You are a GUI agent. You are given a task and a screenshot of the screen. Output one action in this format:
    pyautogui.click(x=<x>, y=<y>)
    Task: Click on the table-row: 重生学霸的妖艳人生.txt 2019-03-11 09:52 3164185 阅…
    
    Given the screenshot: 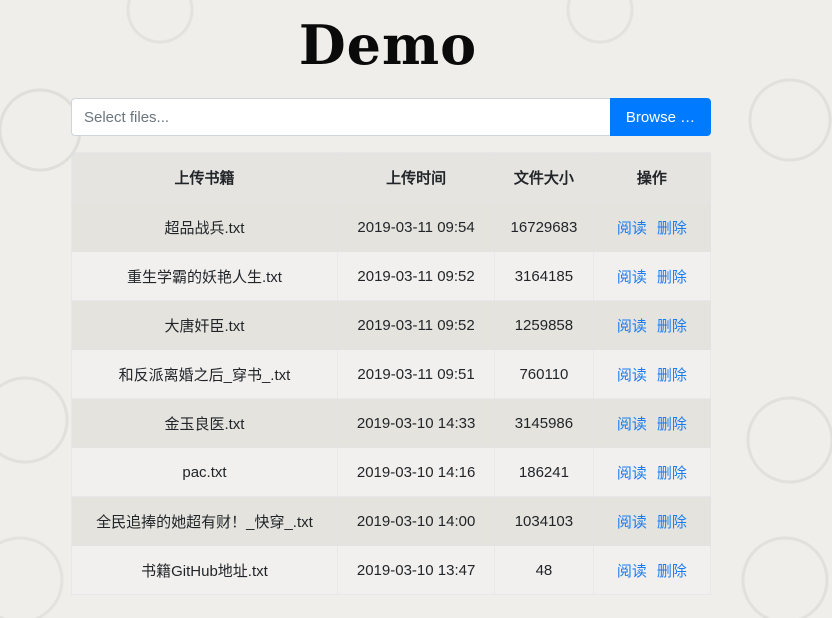 What is the action you would take?
    pyautogui.click(x=391, y=276)
    